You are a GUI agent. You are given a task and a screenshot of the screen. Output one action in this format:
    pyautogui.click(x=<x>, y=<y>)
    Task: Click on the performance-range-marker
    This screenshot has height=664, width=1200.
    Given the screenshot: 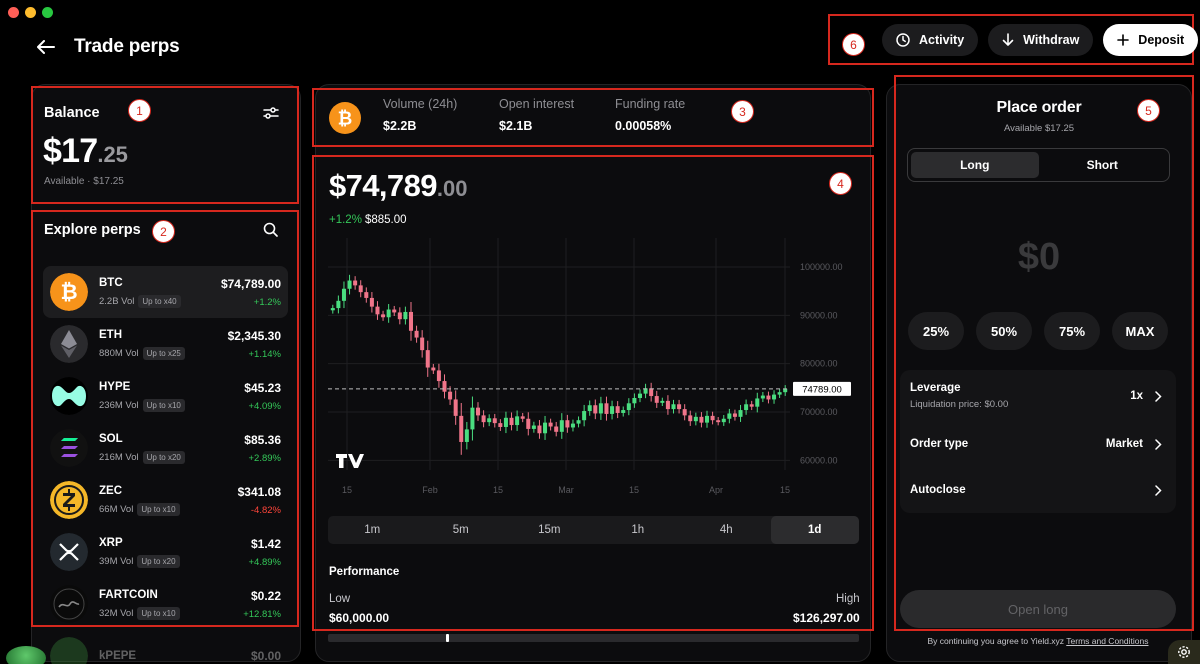 What is the action you would take?
    pyautogui.click(x=447, y=638)
    